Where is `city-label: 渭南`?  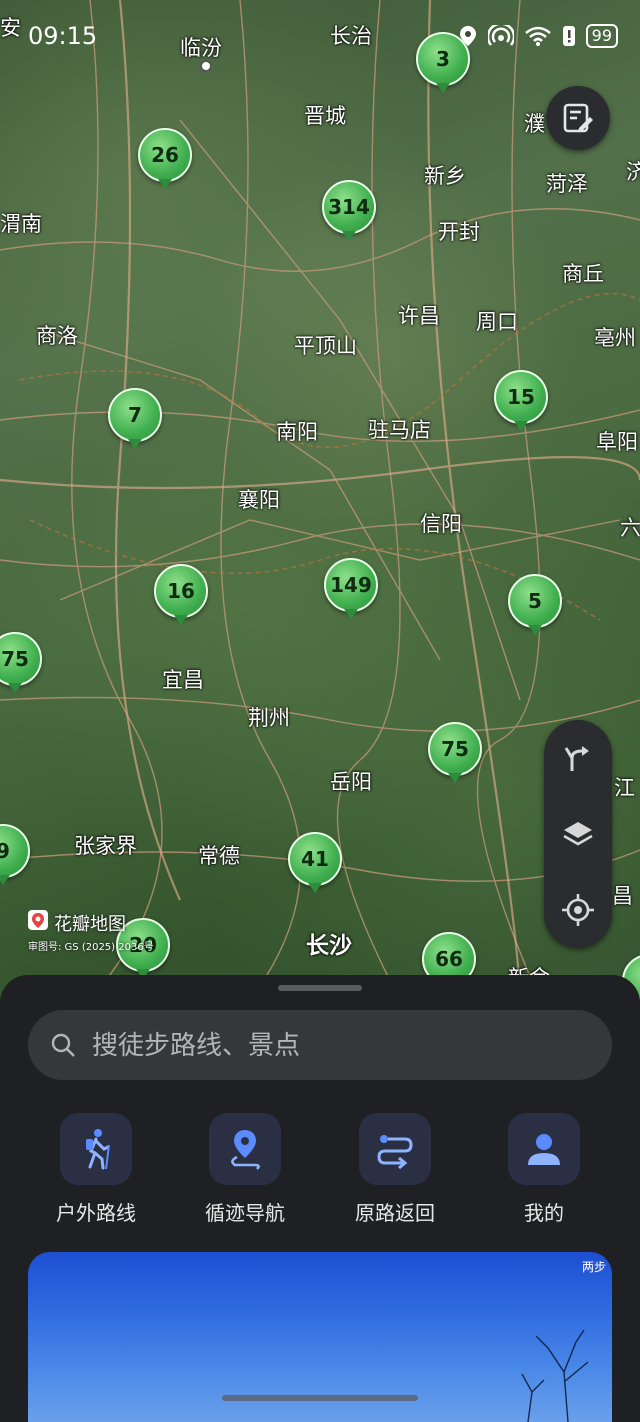
city-label: 渭南 is located at coordinates (21, 224).